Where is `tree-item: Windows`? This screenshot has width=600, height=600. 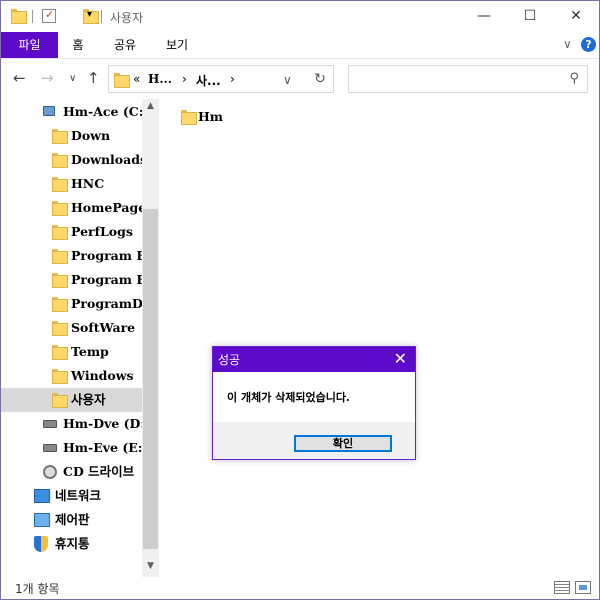 tree-item: Windows is located at coordinates (71, 376).